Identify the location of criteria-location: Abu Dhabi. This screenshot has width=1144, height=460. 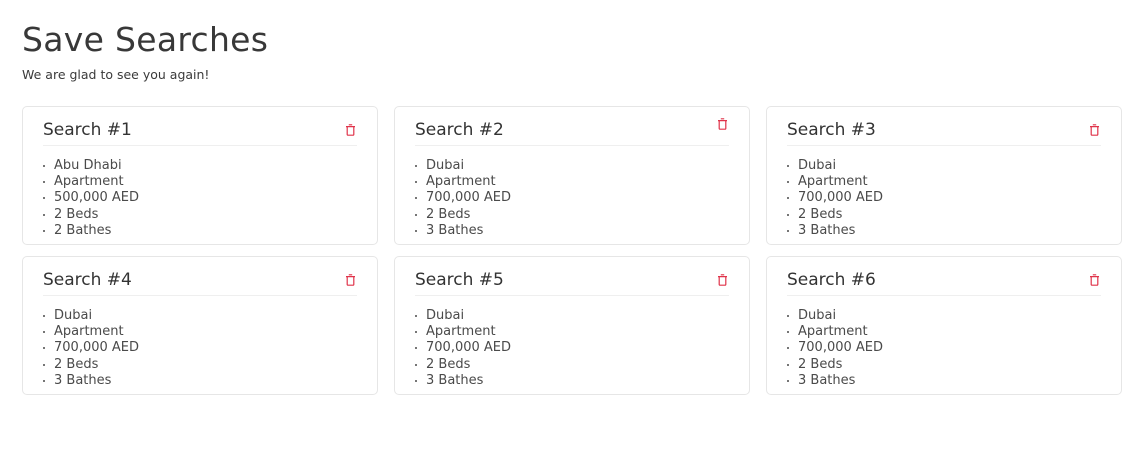
(91, 166).